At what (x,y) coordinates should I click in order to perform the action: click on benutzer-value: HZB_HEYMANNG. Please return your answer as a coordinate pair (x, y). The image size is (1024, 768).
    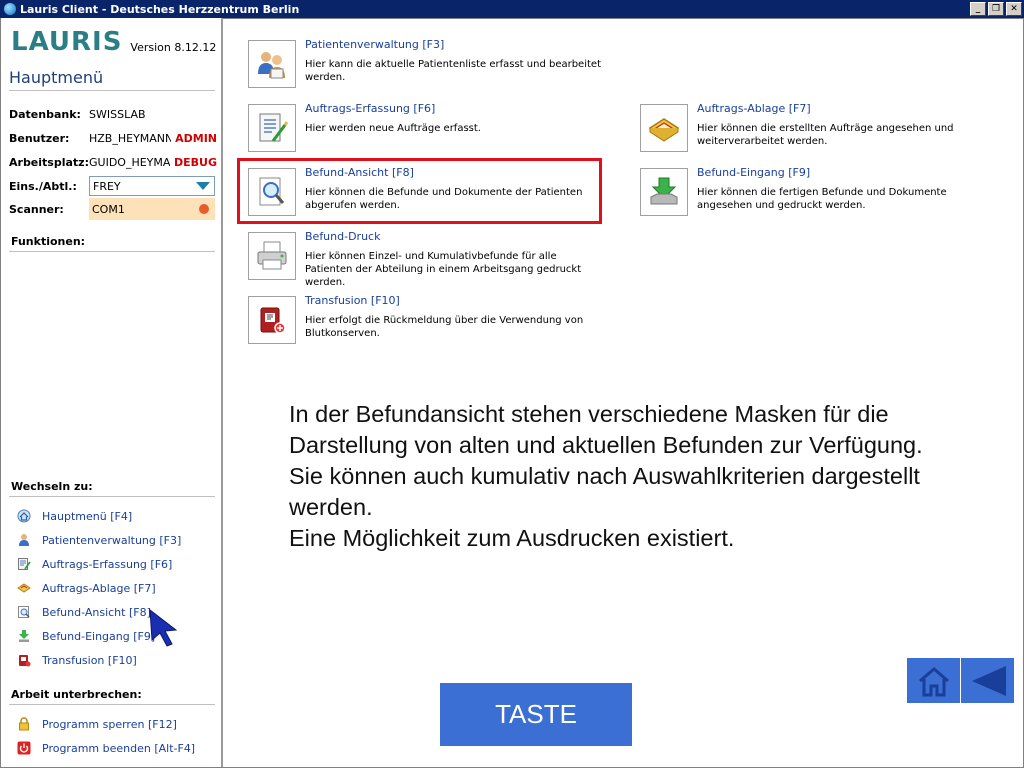
    Looking at the image, I should click on (130, 138).